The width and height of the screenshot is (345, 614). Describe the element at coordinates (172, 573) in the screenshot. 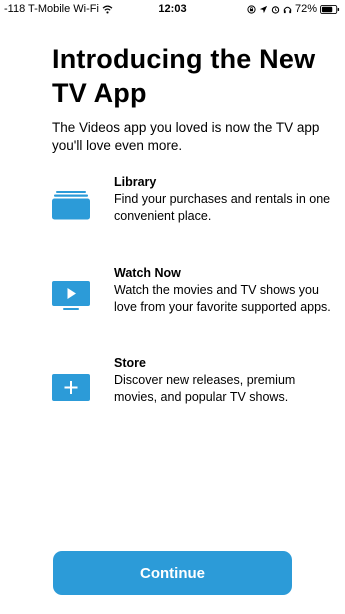

I see `continue-button: Continue` at that location.